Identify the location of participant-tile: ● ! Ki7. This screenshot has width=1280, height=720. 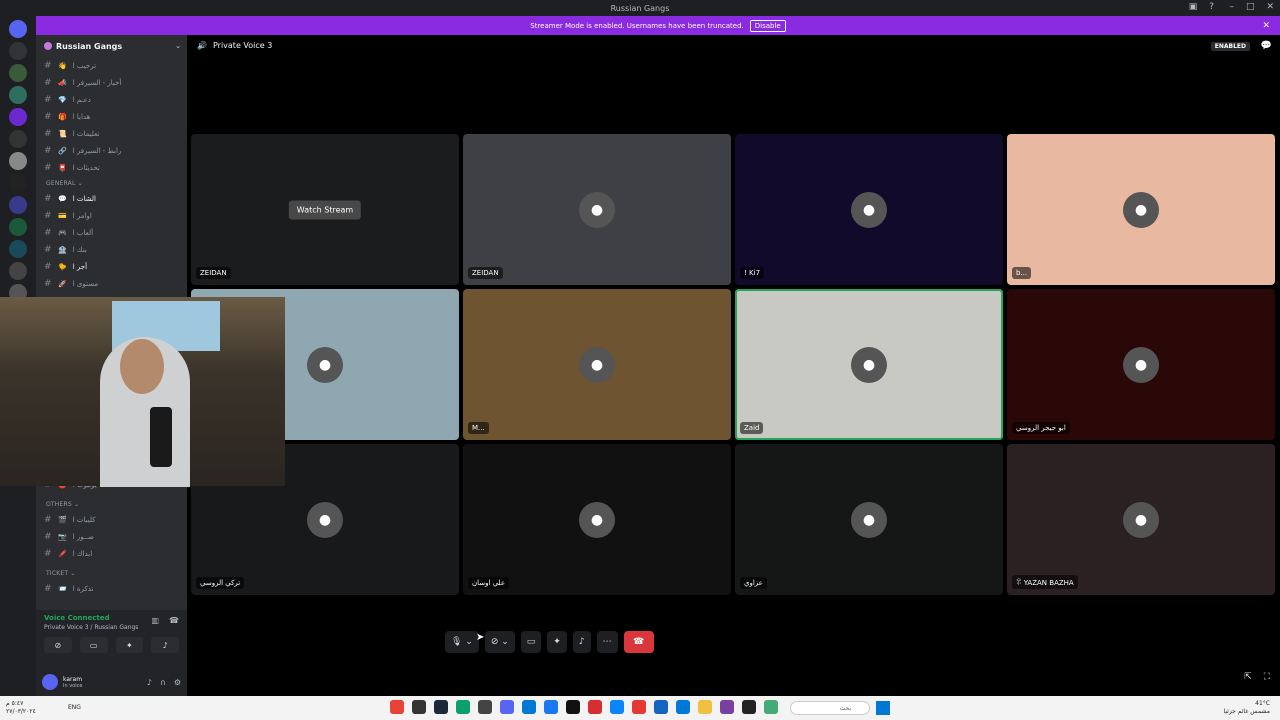
(869, 209).